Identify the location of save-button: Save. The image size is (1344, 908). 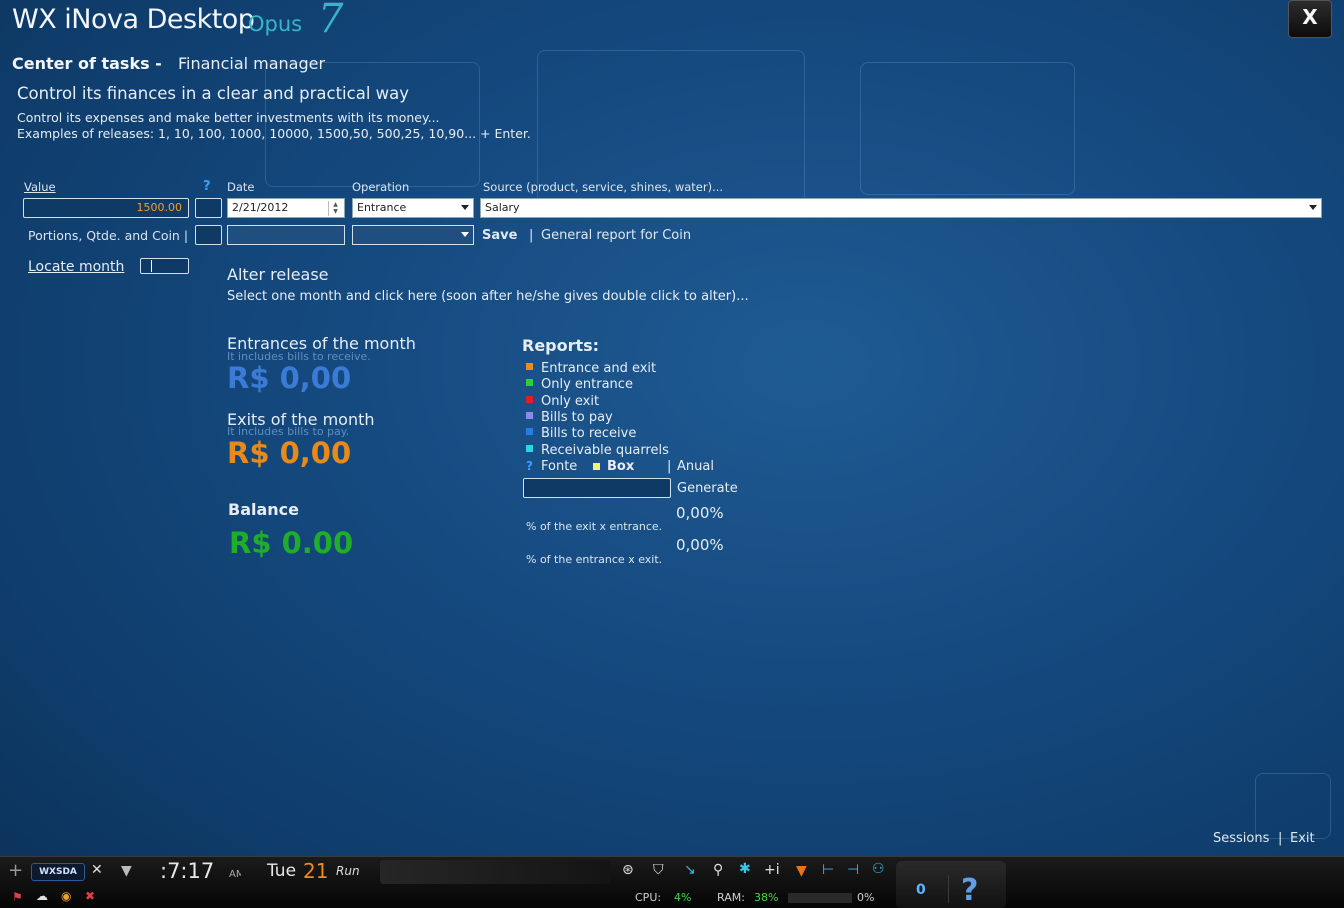
(499, 235).